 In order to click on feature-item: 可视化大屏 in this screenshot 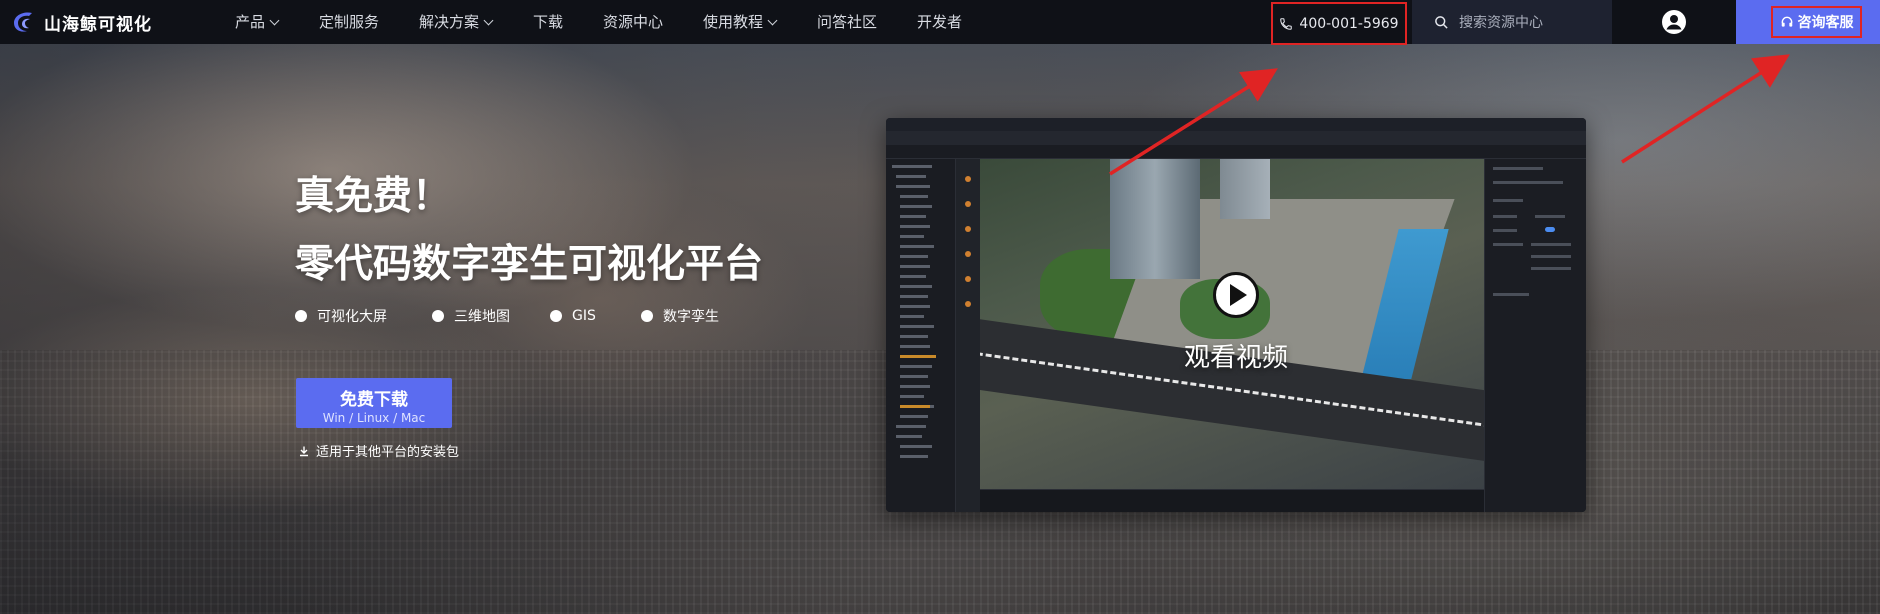, I will do `click(363, 316)`.